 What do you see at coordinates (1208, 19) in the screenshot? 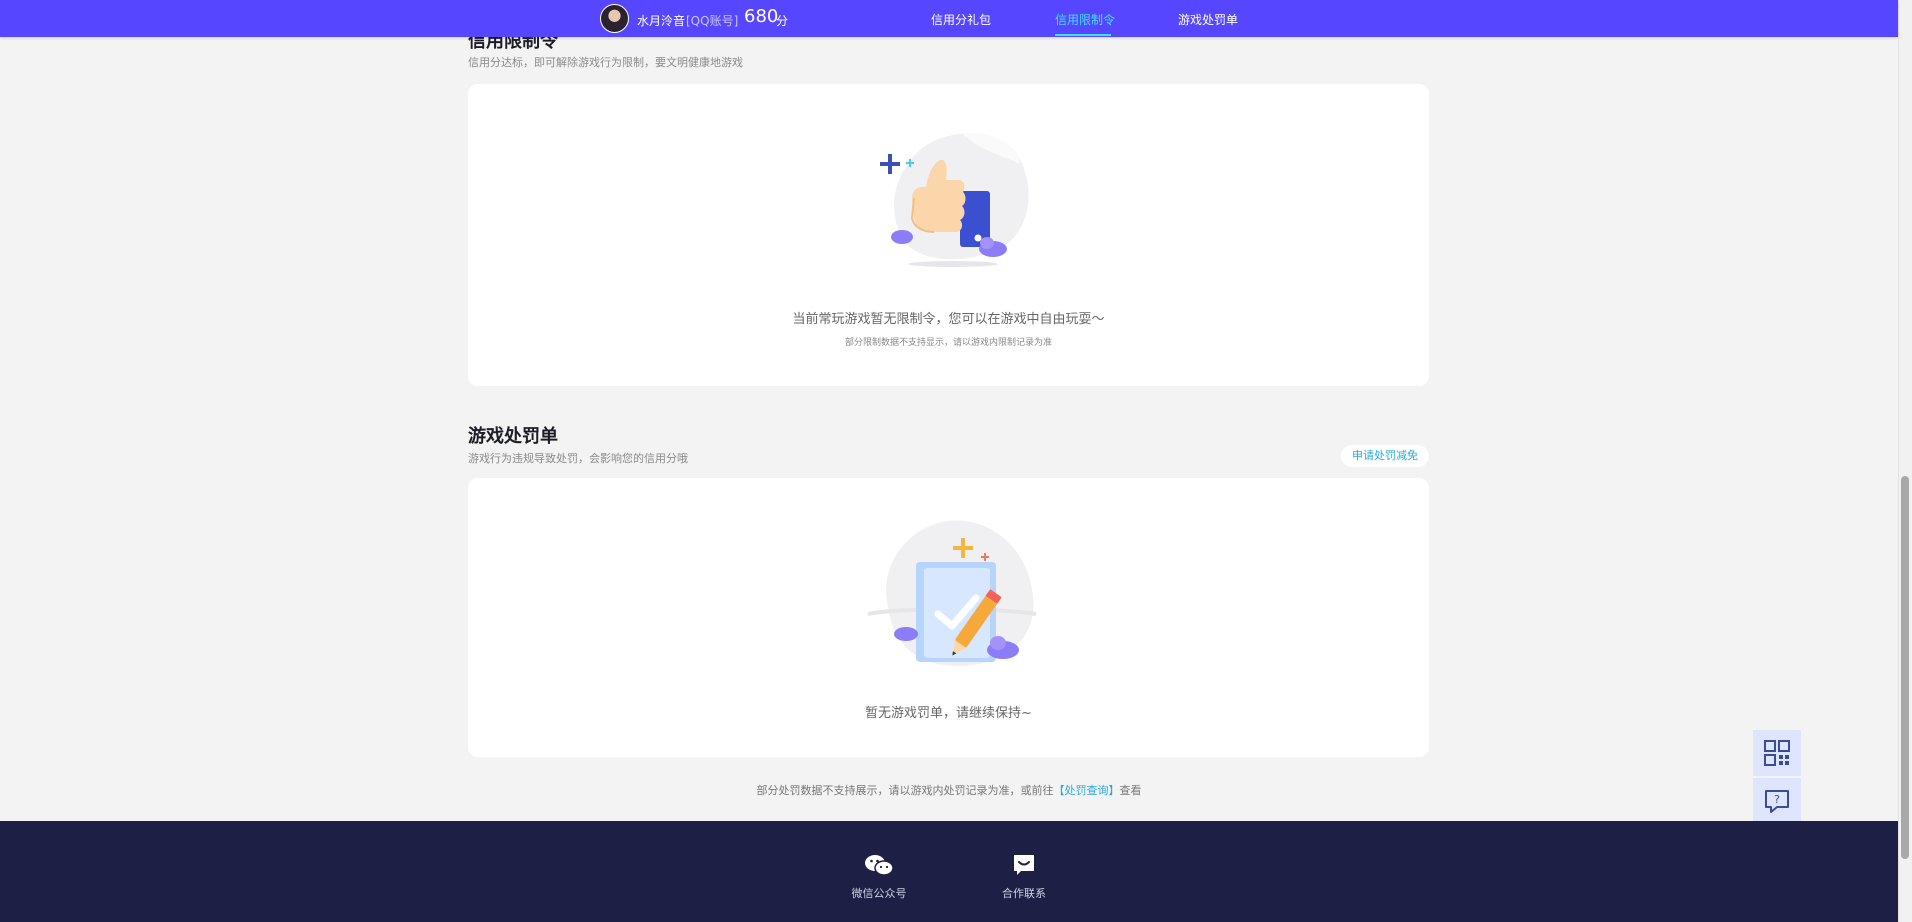
I see `tab-game-penalty: 游戏处罚单` at bounding box center [1208, 19].